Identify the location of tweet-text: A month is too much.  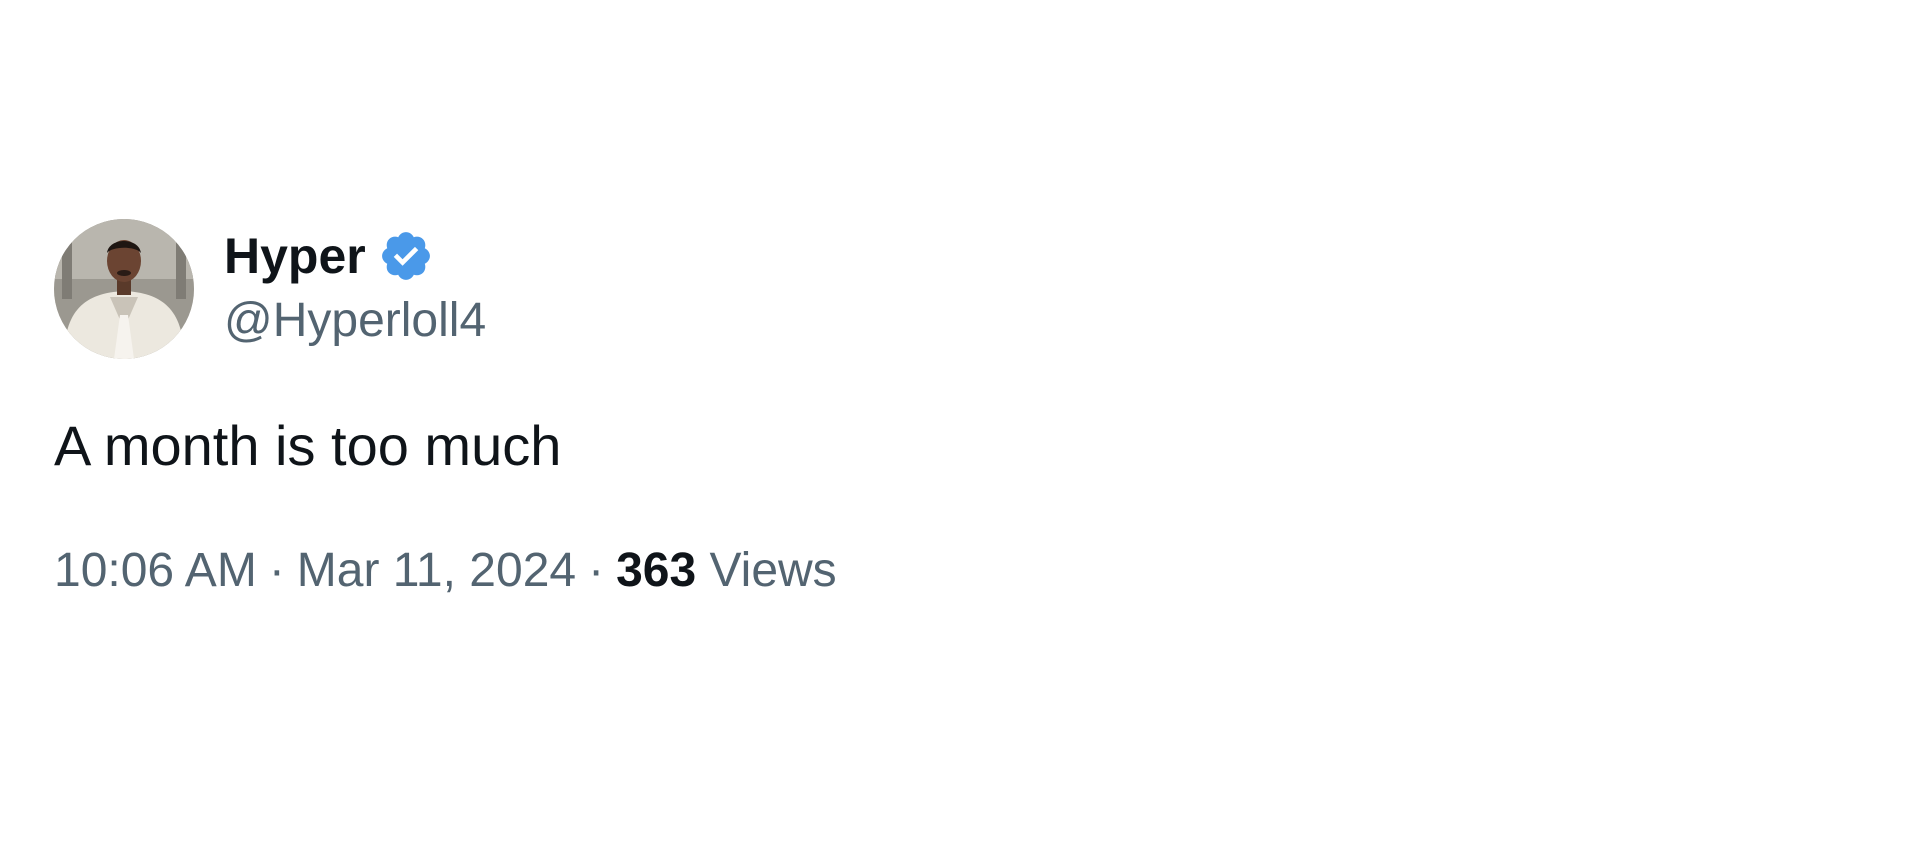
(308, 445).